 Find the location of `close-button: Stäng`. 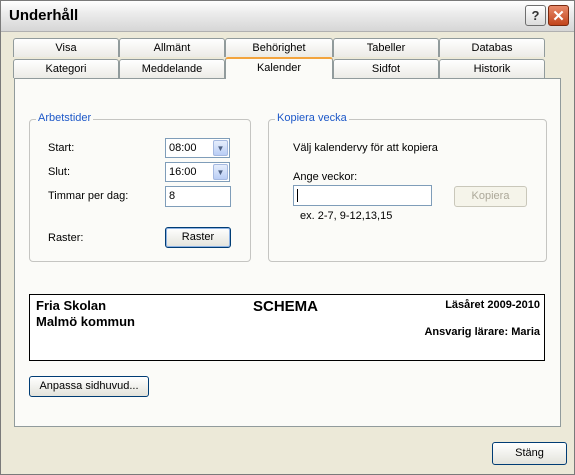

close-button: Stäng is located at coordinates (529, 453).